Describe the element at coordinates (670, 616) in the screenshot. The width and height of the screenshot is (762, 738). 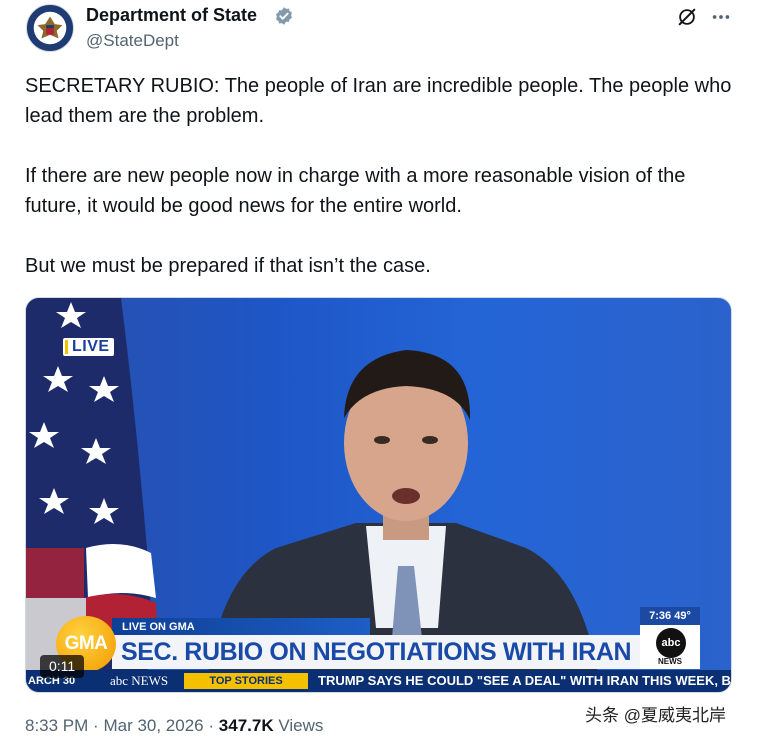
I see `weather-time: 7:36 49°` at that location.